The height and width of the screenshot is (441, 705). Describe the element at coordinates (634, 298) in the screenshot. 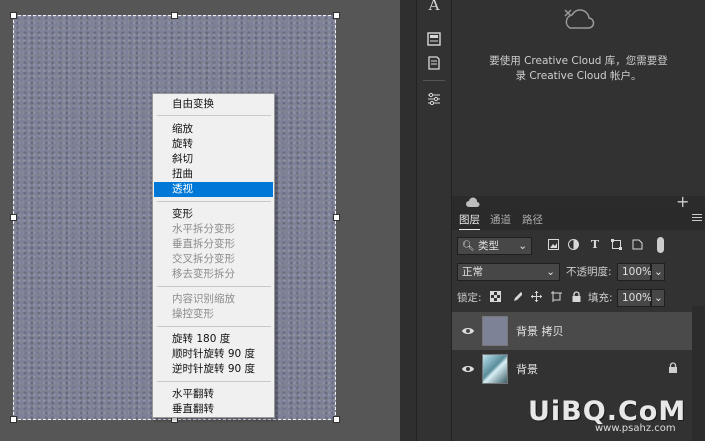

I see `fill-input: 100%` at that location.